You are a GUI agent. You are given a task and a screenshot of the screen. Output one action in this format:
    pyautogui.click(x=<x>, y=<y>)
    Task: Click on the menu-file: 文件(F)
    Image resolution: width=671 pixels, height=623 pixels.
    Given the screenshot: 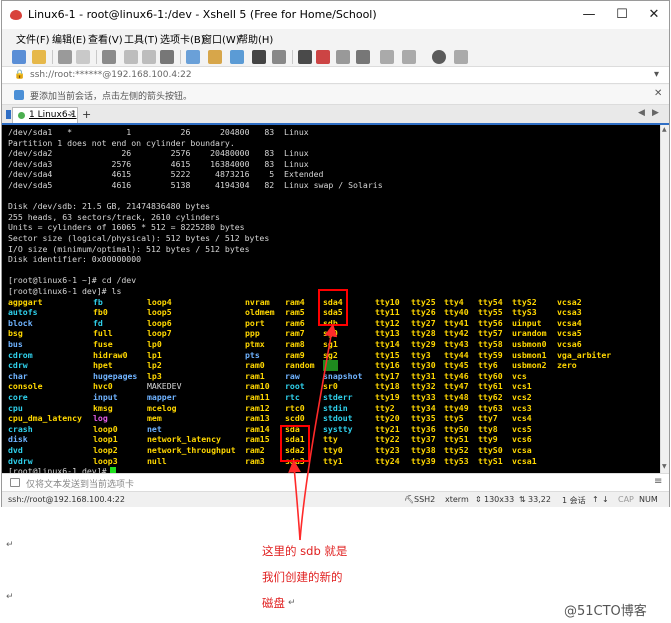 What is the action you would take?
    pyautogui.click(x=33, y=38)
    